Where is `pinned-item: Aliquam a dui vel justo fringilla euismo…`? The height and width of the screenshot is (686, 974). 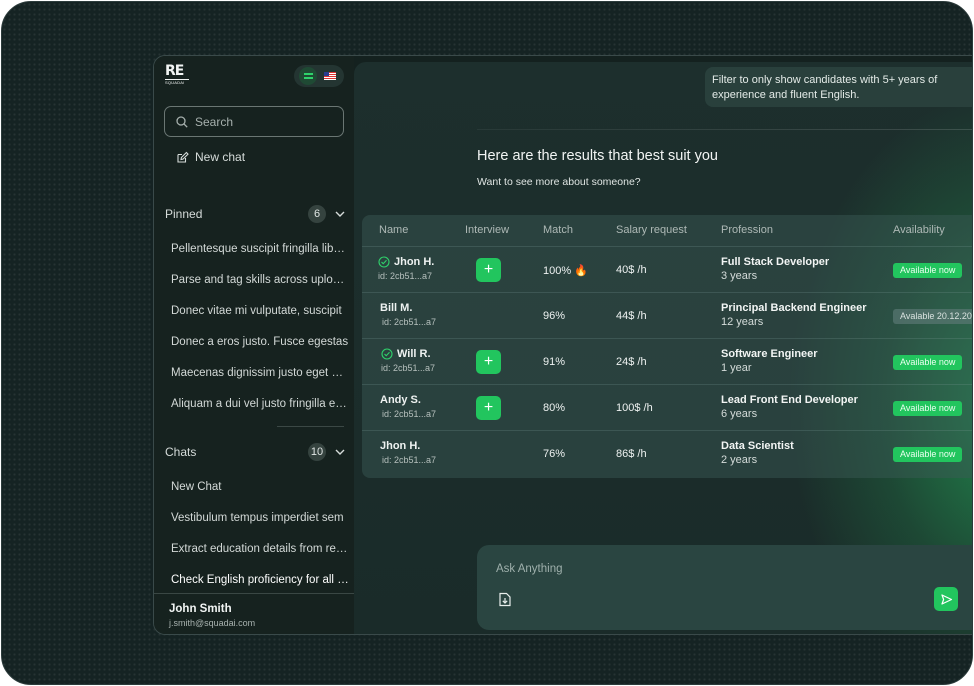
pinned-item: Aliquam a dui vel justo fringilla euismo… is located at coordinates (260, 404).